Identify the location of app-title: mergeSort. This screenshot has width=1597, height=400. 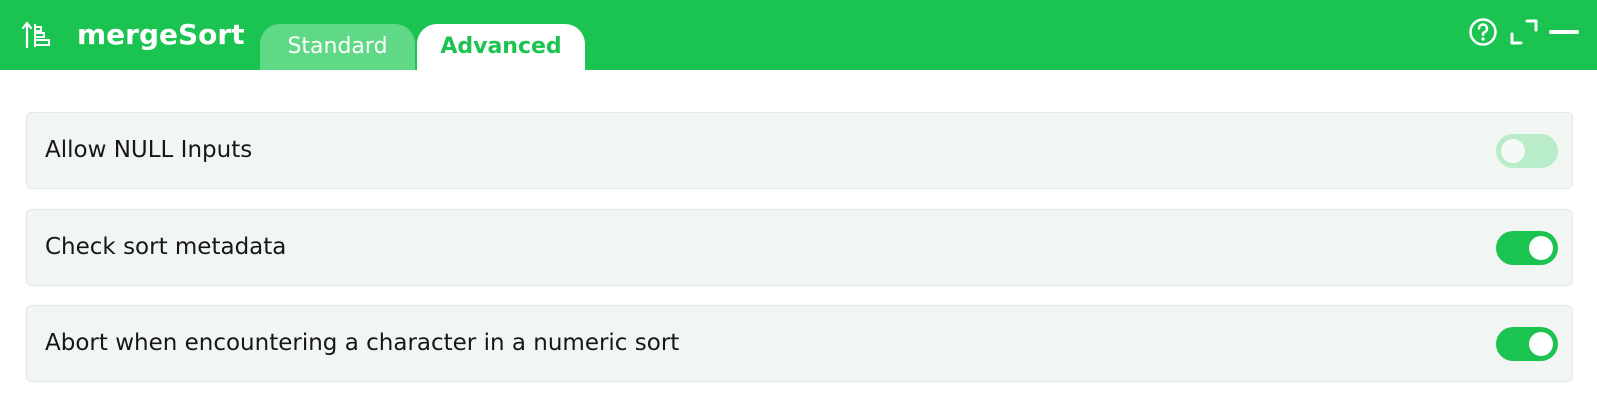
(161, 34).